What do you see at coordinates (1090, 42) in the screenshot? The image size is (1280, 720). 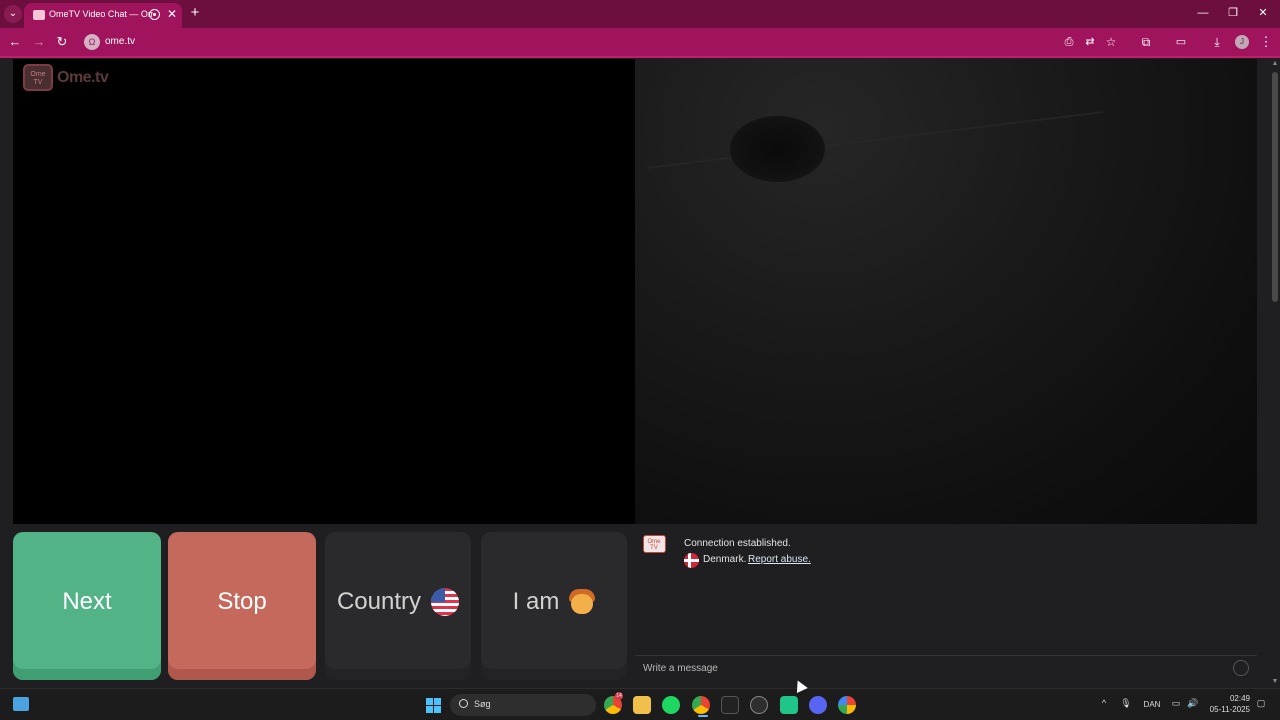 I see `translate-icon: ⇄` at bounding box center [1090, 42].